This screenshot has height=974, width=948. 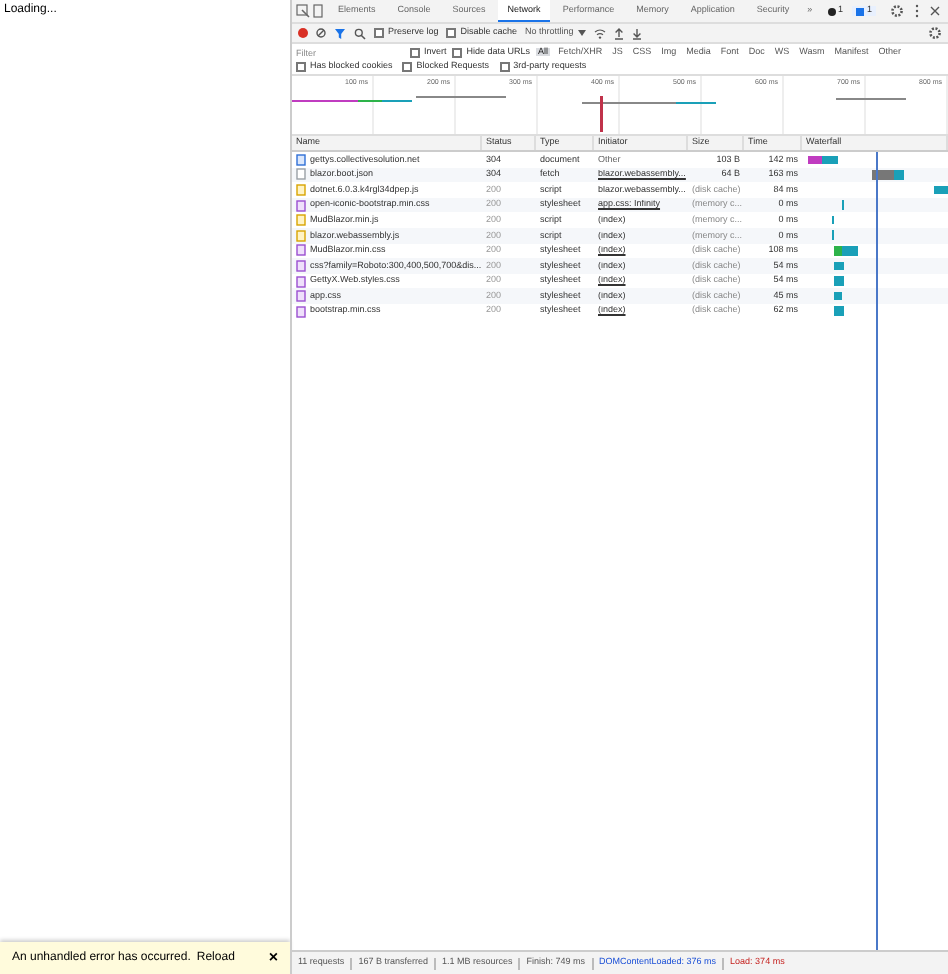 What do you see at coordinates (303, 33) in the screenshot?
I see `record-icon` at bounding box center [303, 33].